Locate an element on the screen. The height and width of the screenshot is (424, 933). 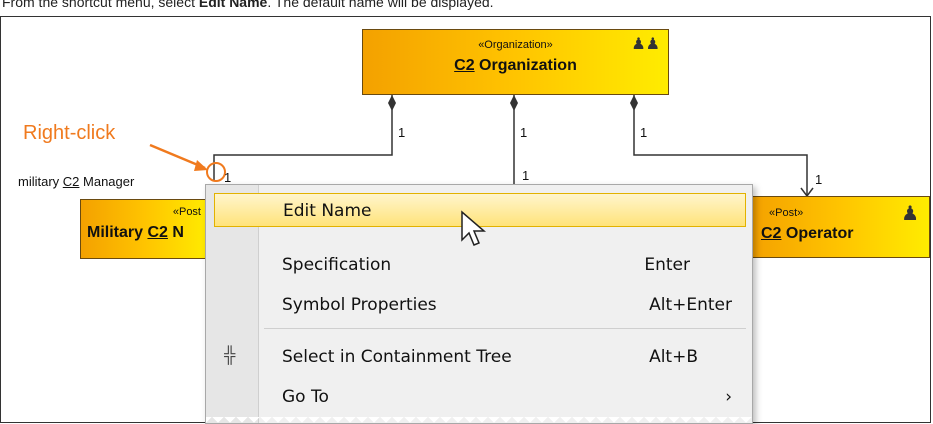
menu-item-shortcut: Enter is located at coordinates (667, 265).